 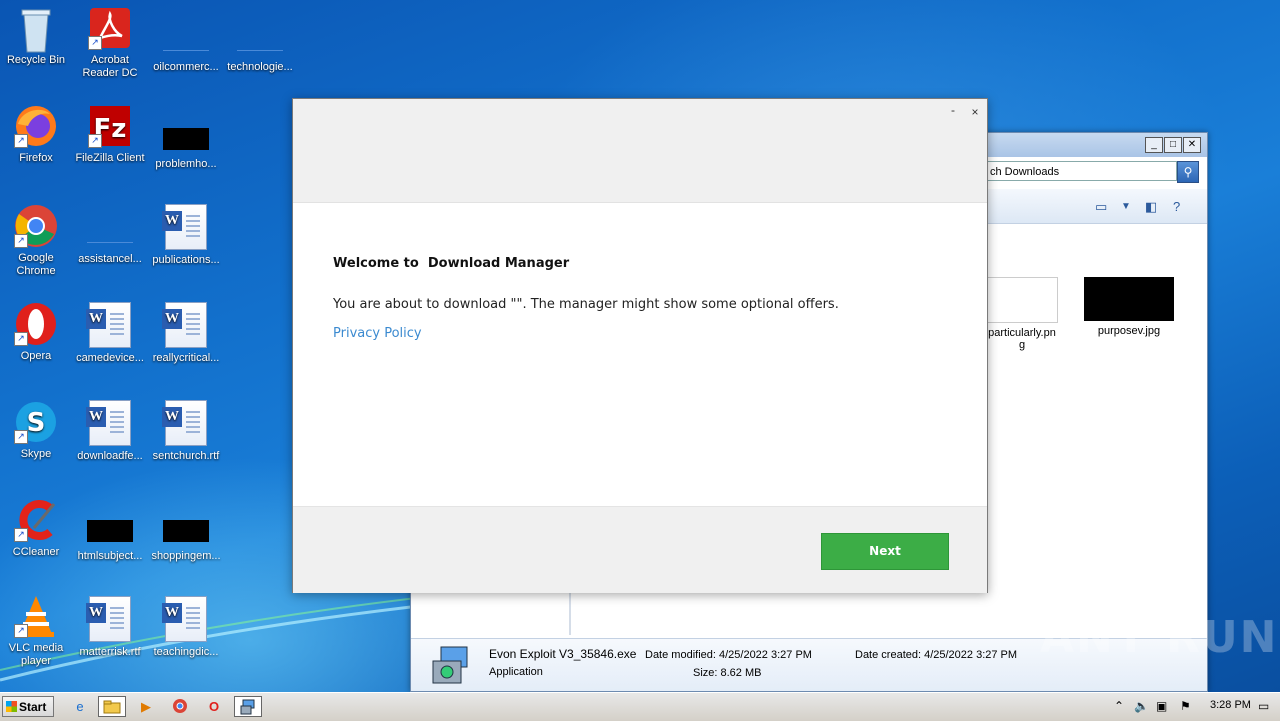 What do you see at coordinates (110, 627) in the screenshot?
I see `desktop-icon-matterrisk: W matterrisk.rtf` at bounding box center [110, 627].